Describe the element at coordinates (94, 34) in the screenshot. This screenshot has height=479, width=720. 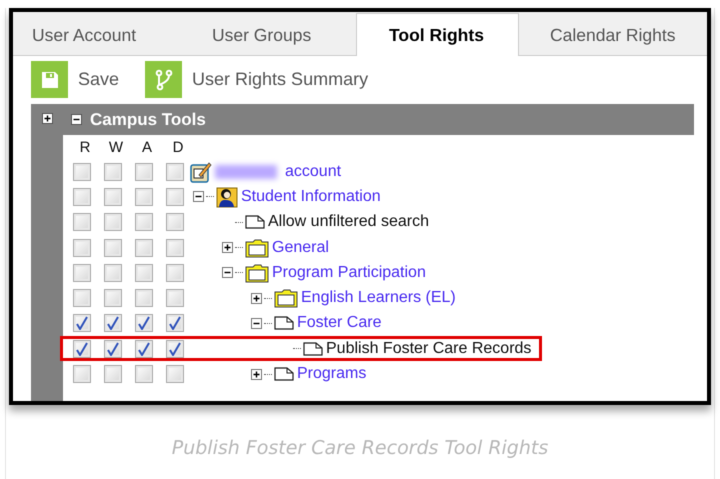
I see `tab: User Account` at that location.